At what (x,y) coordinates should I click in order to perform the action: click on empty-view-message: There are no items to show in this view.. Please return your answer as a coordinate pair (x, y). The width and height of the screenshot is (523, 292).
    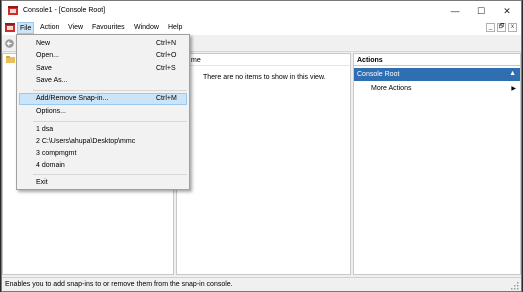
    Looking at the image, I should click on (264, 77).